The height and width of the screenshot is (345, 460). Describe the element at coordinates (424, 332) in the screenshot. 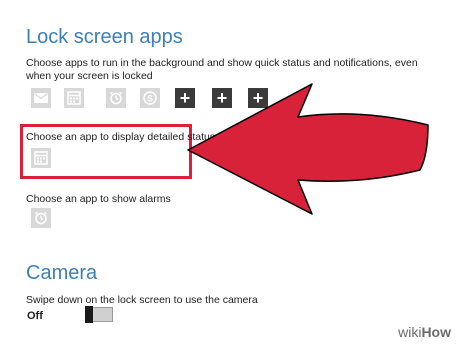

I see `wikihow-watermark: wikiHow` at that location.